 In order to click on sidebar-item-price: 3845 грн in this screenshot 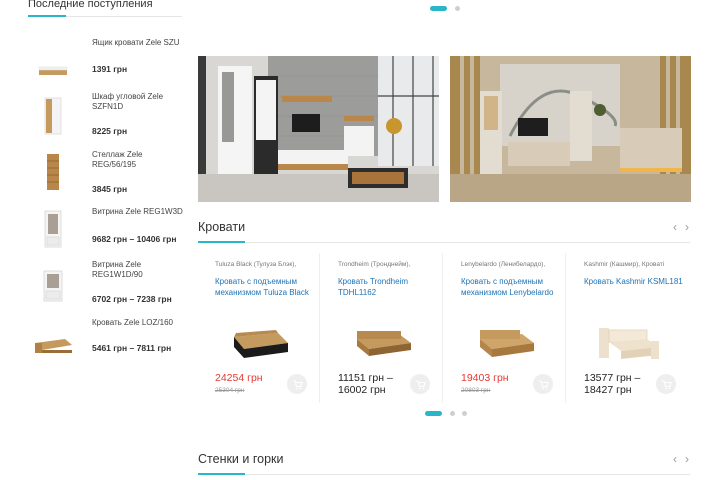, I will do `click(110, 189)`.